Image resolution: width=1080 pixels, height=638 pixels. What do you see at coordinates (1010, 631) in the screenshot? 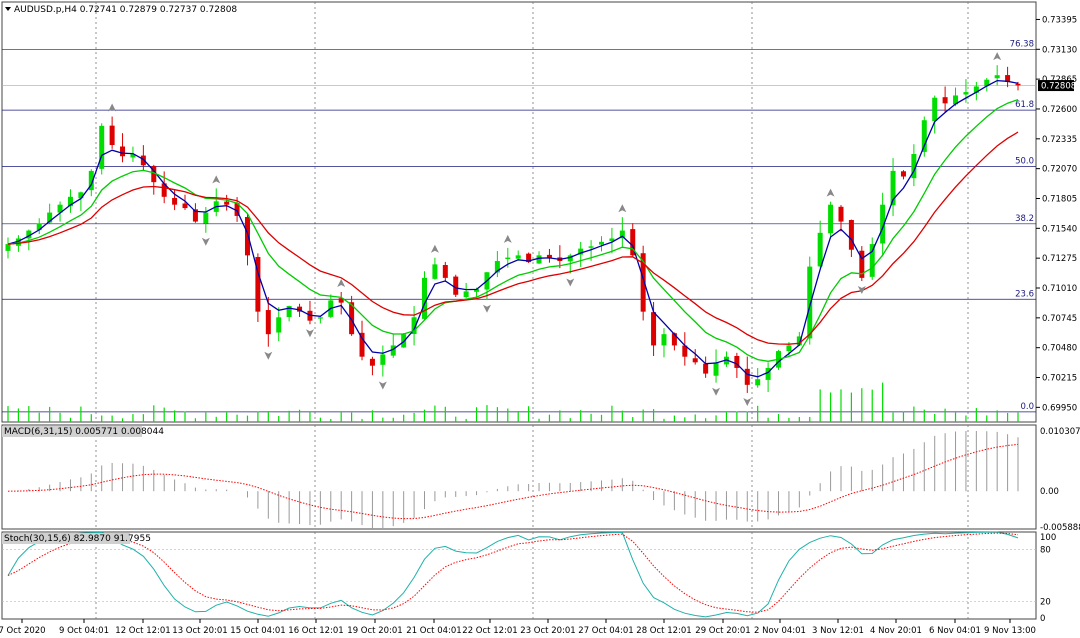
I see `time-tick-label: 9 Nov 13:00` at bounding box center [1010, 631].